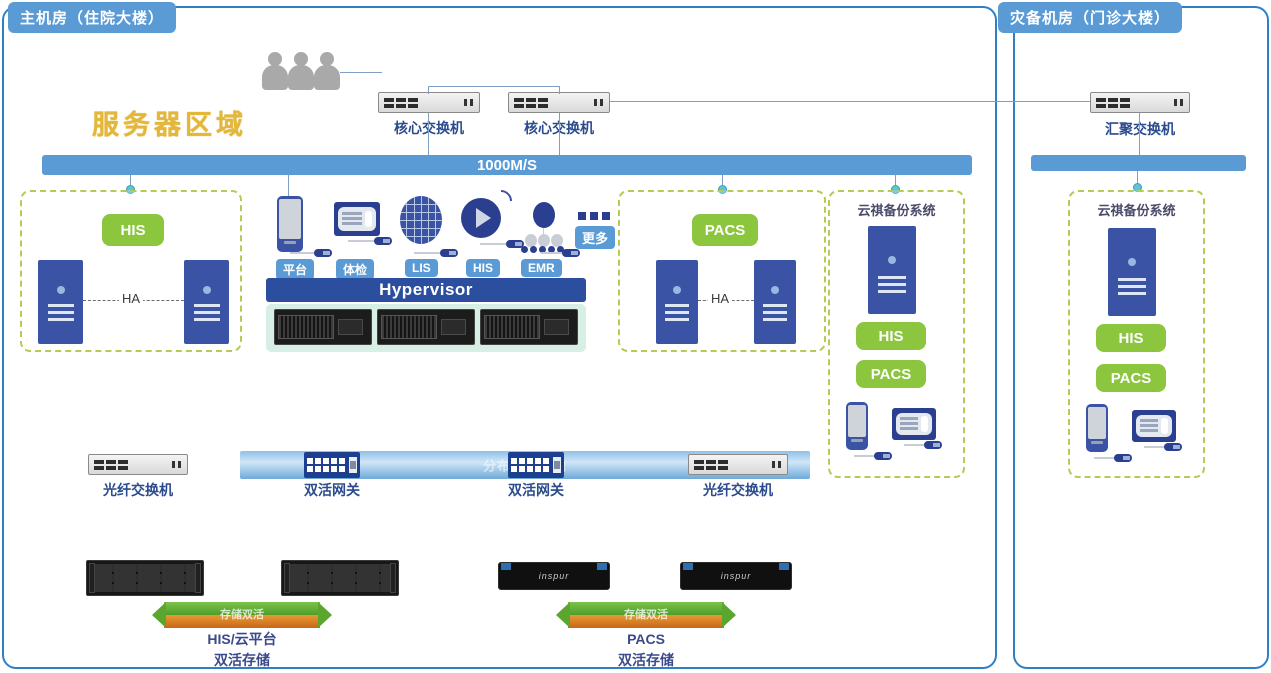  What do you see at coordinates (738, 490) in the screenshot?
I see `fc-switch-right-label: 光纤交换机` at bounding box center [738, 490].